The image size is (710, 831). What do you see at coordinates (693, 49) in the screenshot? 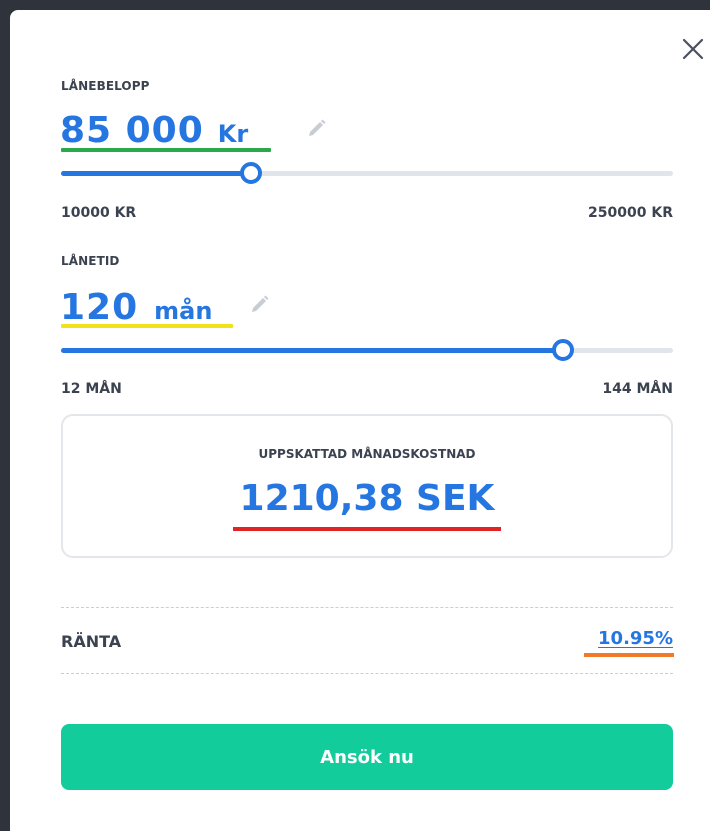
I see `close-icon` at bounding box center [693, 49].